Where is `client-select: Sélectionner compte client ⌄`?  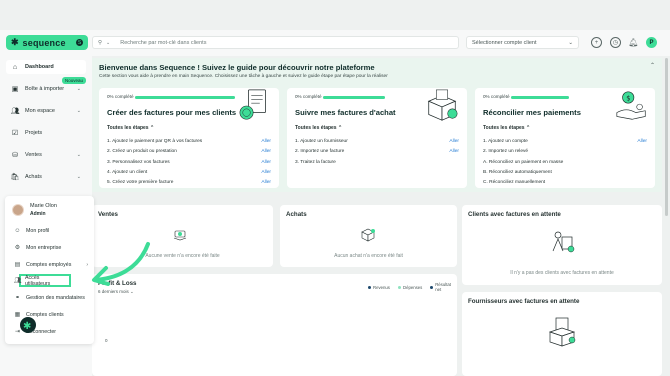
client-select: Sélectionner compte client ⌄ is located at coordinates (522, 42).